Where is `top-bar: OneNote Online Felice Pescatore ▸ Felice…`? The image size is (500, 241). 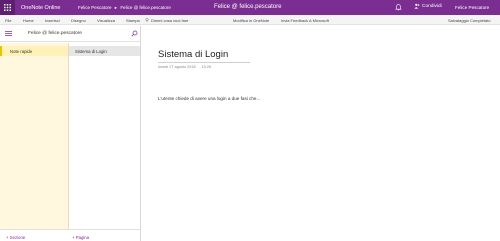 top-bar: OneNote Online Felice Pescatore ▸ Felice… is located at coordinates (250, 7).